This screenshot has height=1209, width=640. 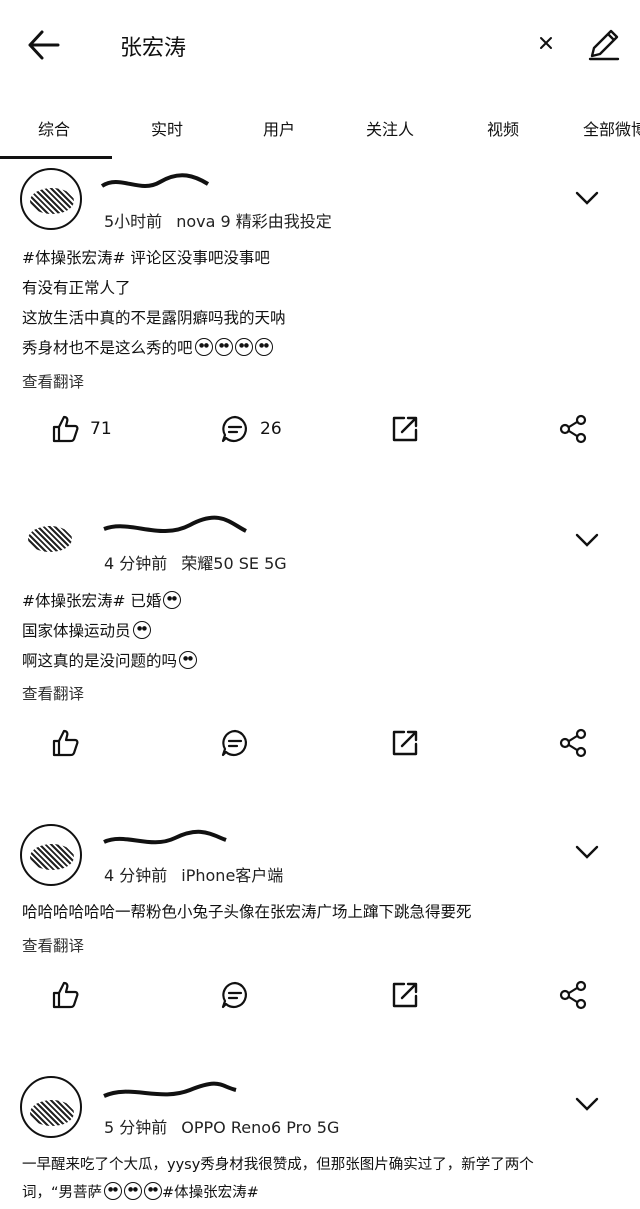 What do you see at coordinates (503, 128) in the screenshot?
I see `tab-video: 视频` at bounding box center [503, 128].